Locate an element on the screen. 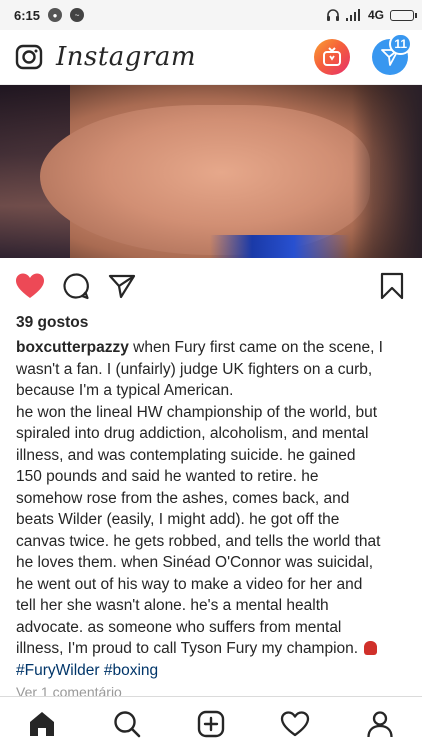  nav-home is located at coordinates (42, 724).